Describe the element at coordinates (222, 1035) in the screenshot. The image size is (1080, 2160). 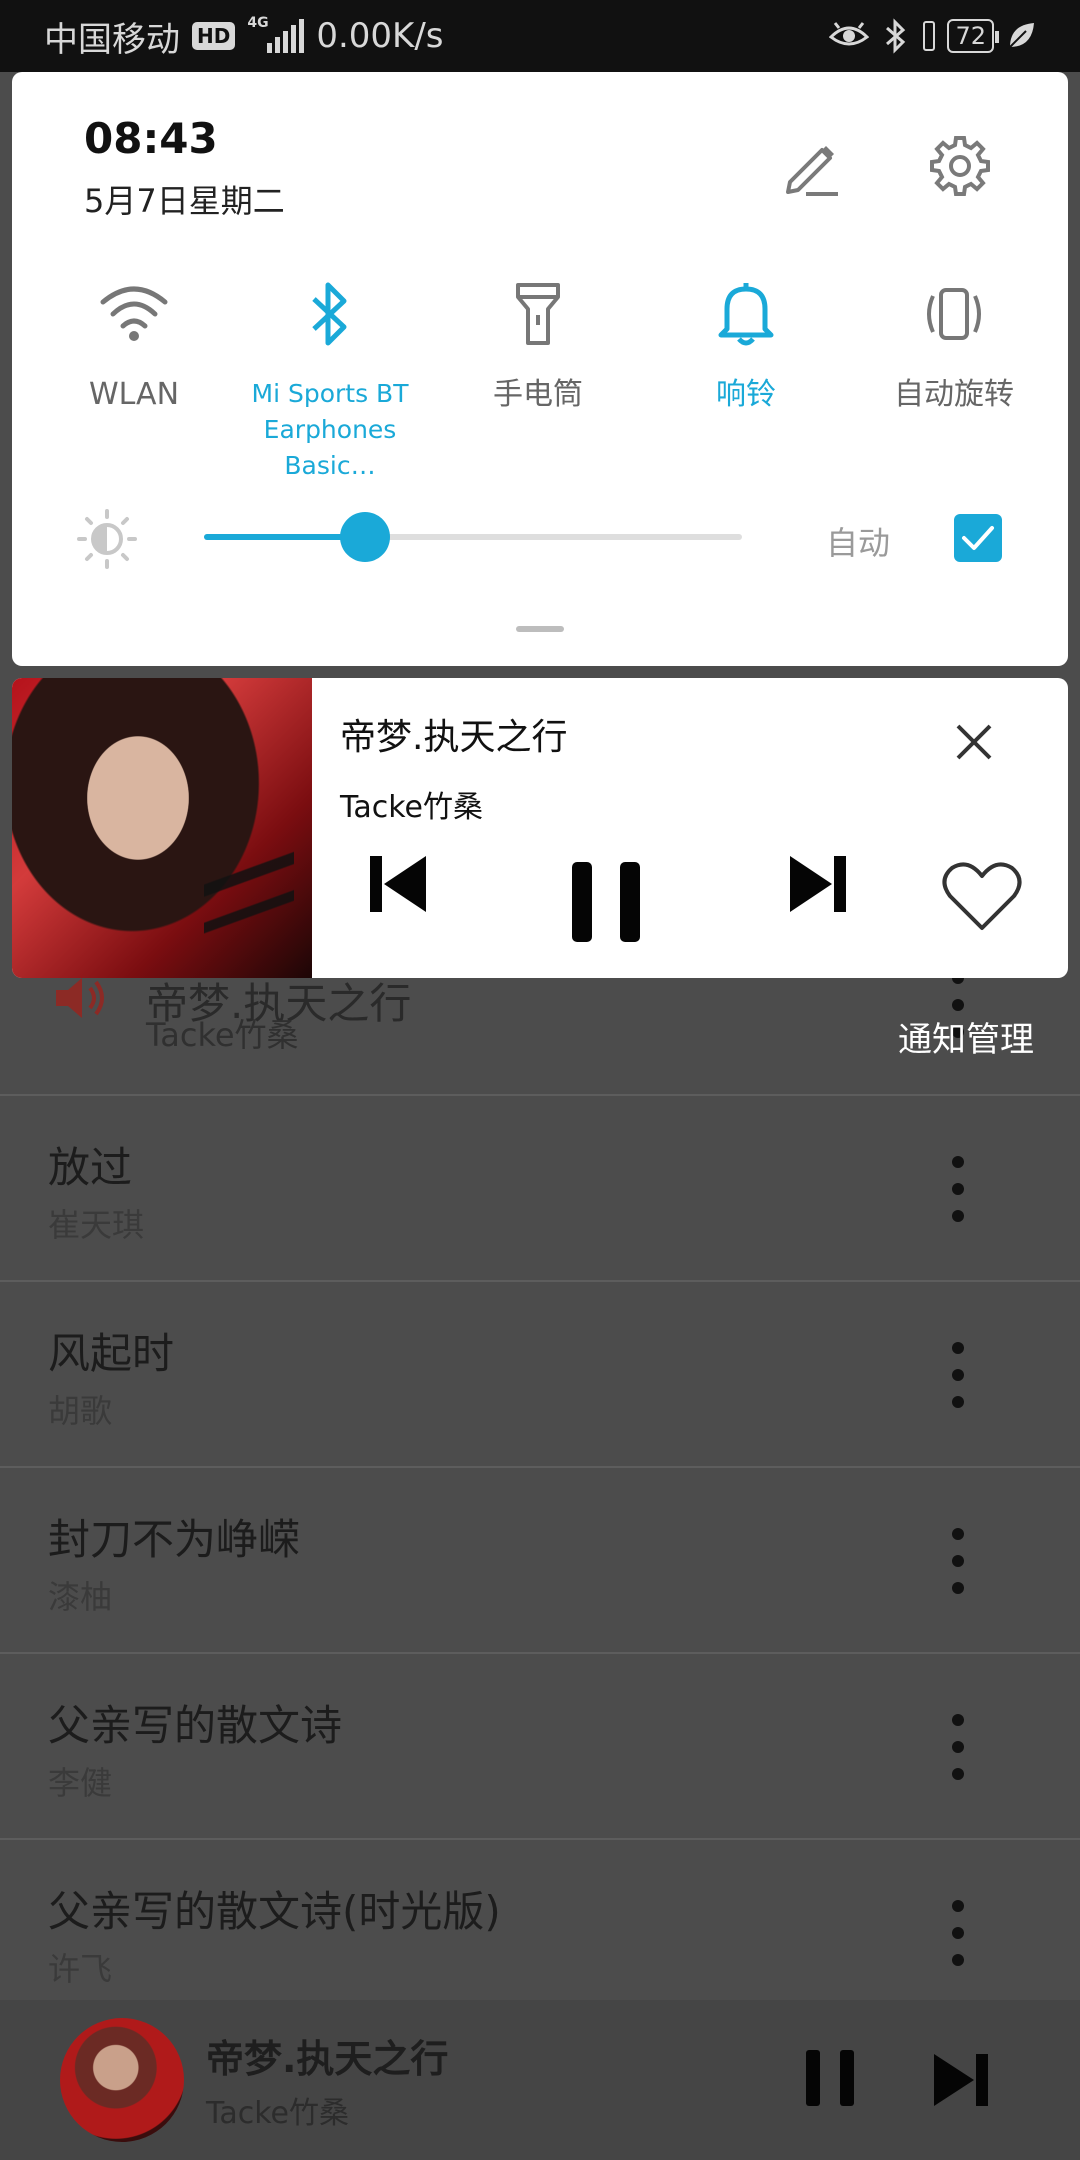
I see `now-playing-artist: Tacke竹桑` at that location.